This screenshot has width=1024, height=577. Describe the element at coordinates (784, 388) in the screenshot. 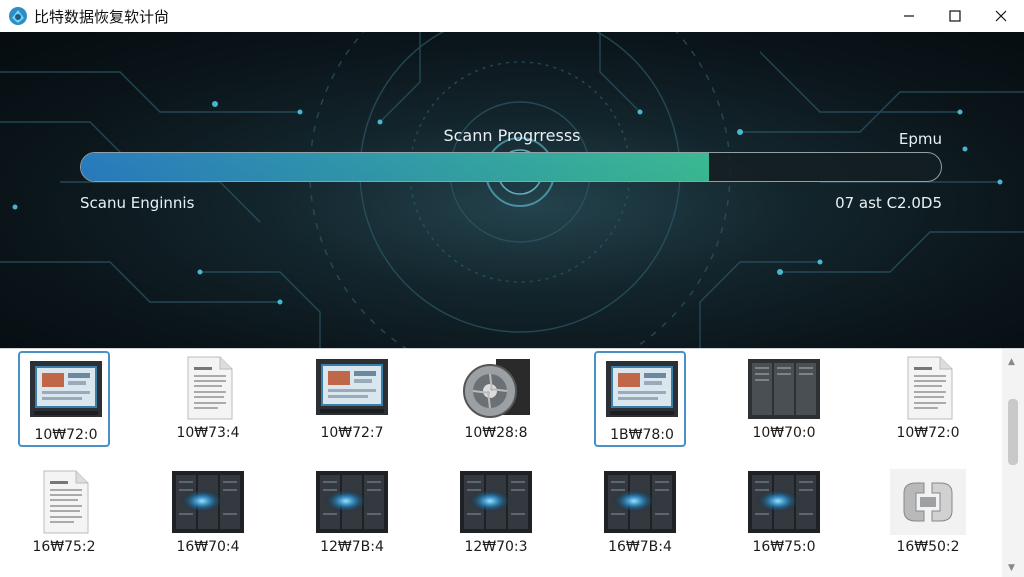

I see `server-icon` at that location.